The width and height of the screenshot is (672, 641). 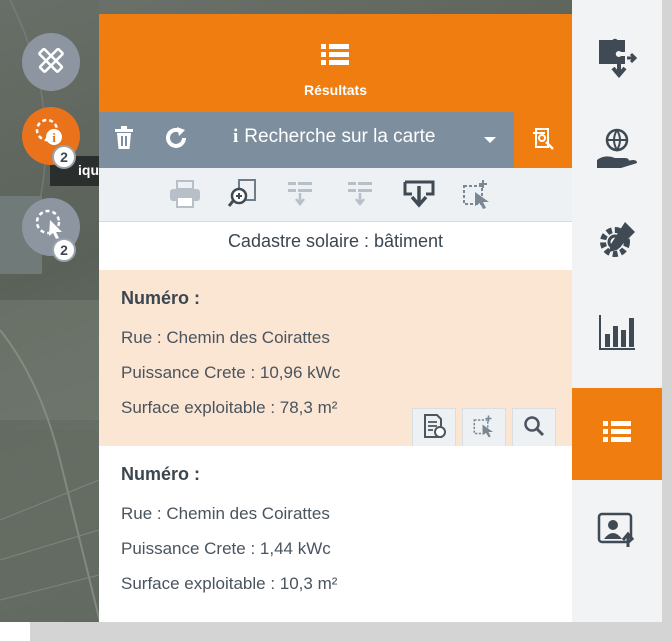 I want to click on globe-hand-icon, so click(x=617, y=150).